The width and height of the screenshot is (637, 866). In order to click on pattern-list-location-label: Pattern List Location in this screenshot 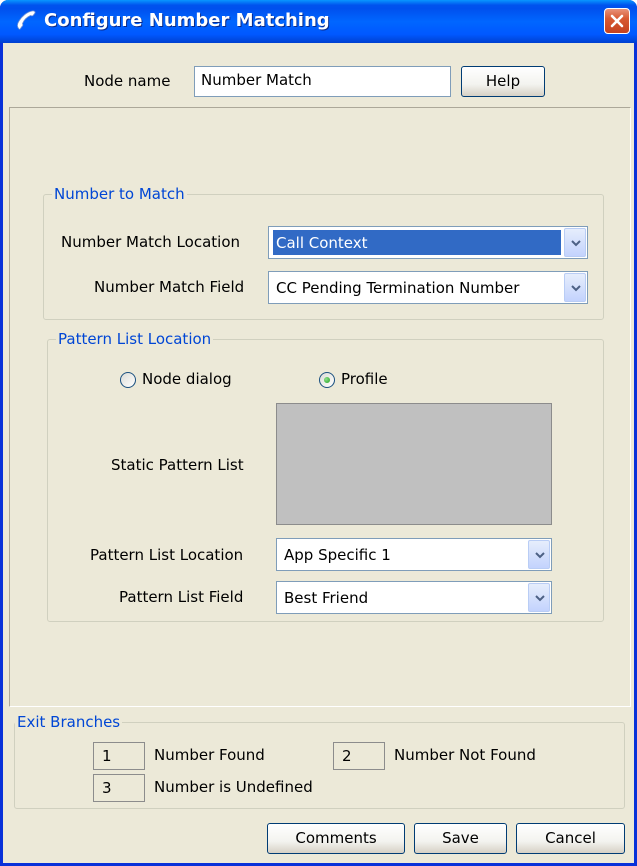, I will do `click(167, 555)`.